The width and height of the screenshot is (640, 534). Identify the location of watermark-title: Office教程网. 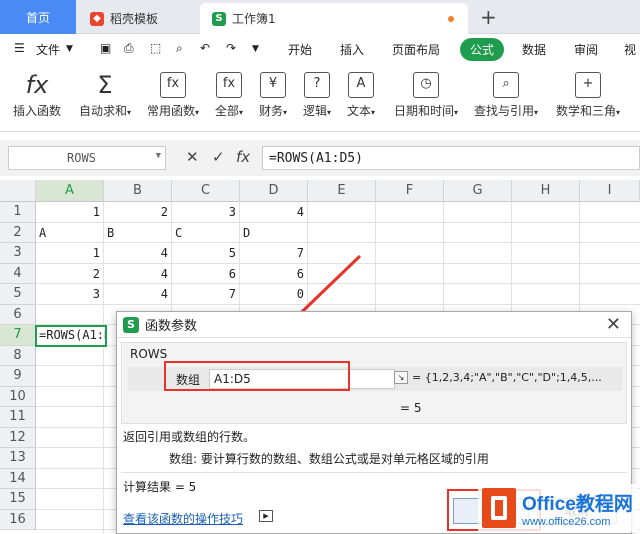
(577, 504).